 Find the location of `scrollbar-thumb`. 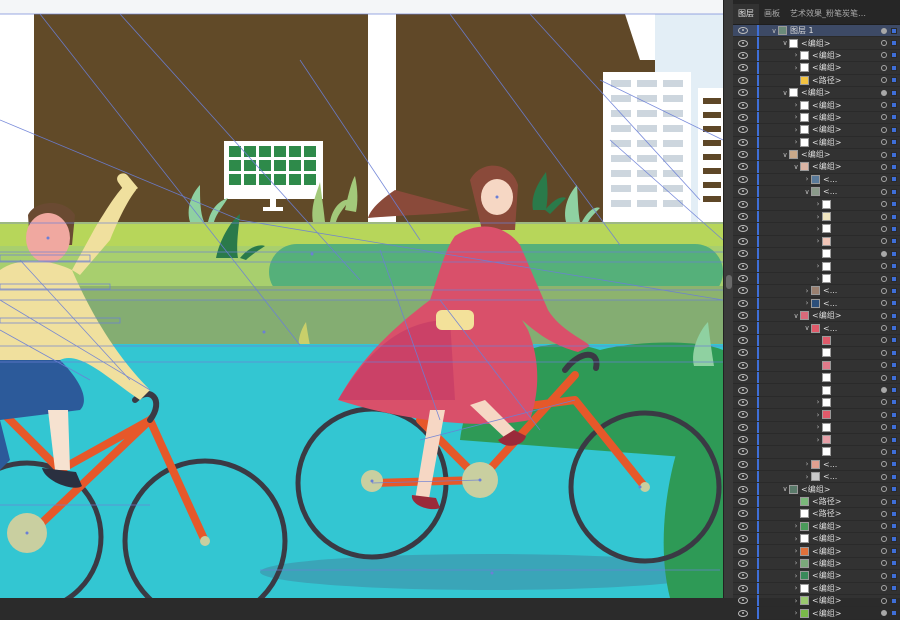

scrollbar-thumb is located at coordinates (729, 282).